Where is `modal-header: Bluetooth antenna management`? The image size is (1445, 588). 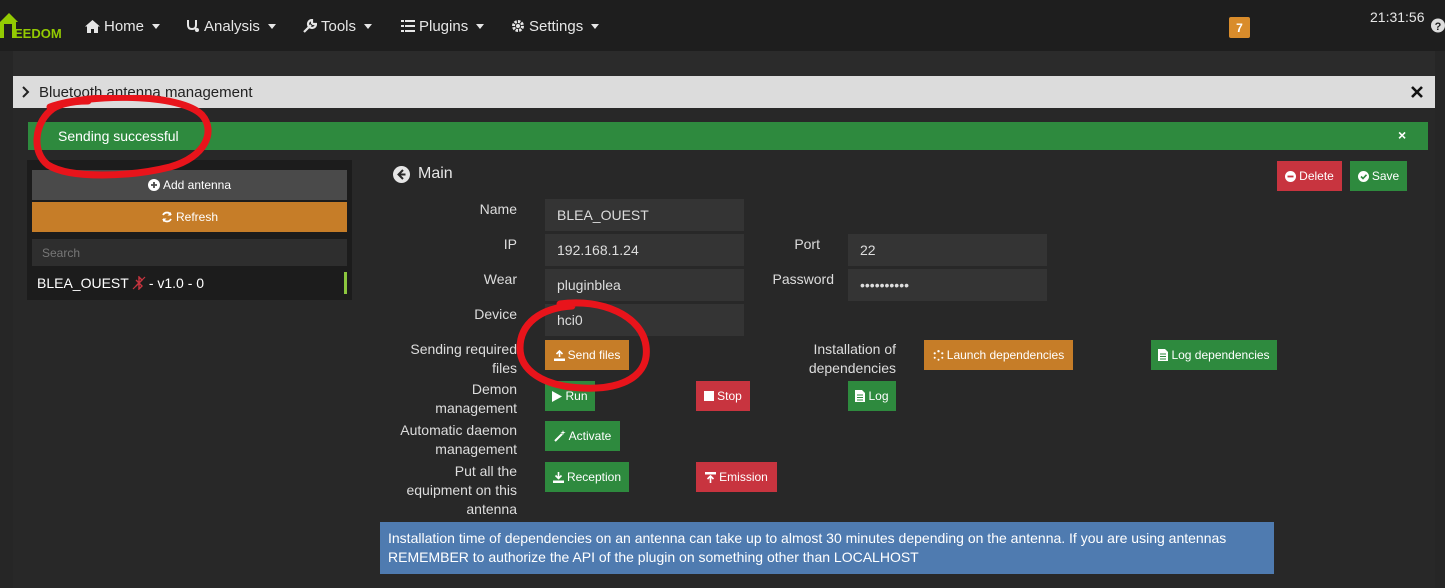 modal-header: Bluetooth antenna management is located at coordinates (724, 92).